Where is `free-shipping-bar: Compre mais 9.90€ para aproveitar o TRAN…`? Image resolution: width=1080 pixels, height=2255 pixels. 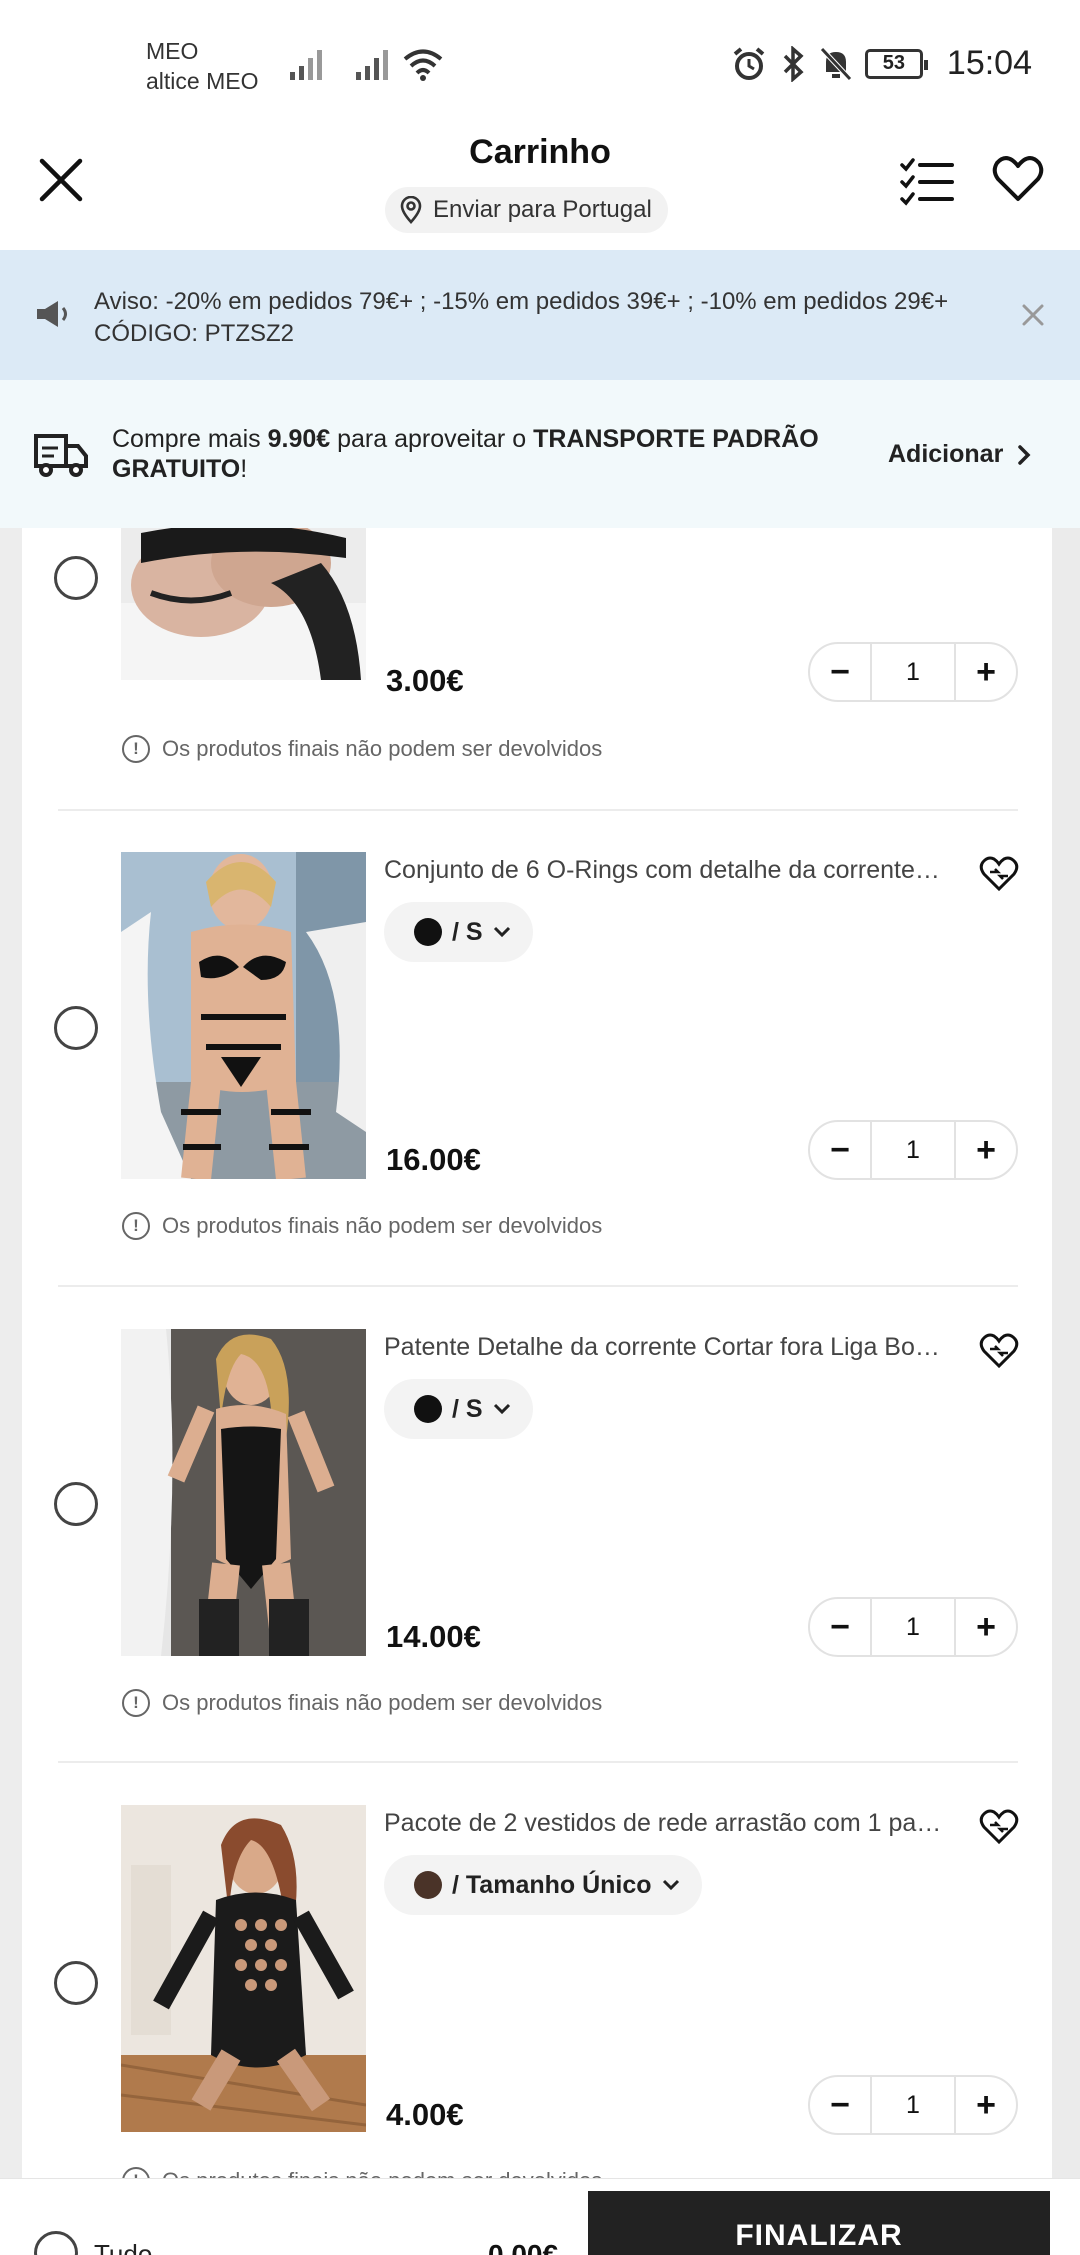 free-shipping-bar: Compre mais 9.90€ para aproveitar o TRAN… is located at coordinates (540, 454).